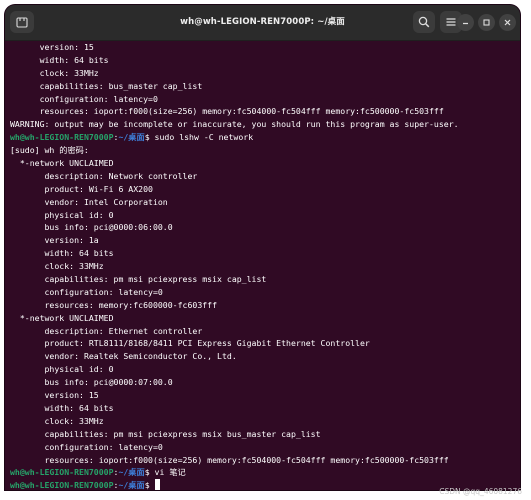 This screenshot has width=531, height=500. What do you see at coordinates (262, 23) in the screenshot?
I see `title-bar: wh@wh-LEGION-REN7000P: ~/桌面` at bounding box center [262, 23].